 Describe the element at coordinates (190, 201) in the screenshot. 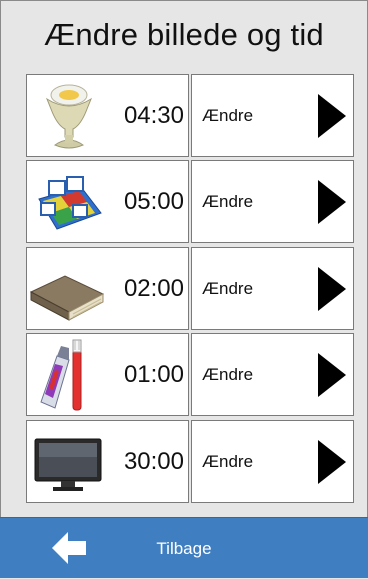

I see `list-item: 05:00 Ændre` at that location.